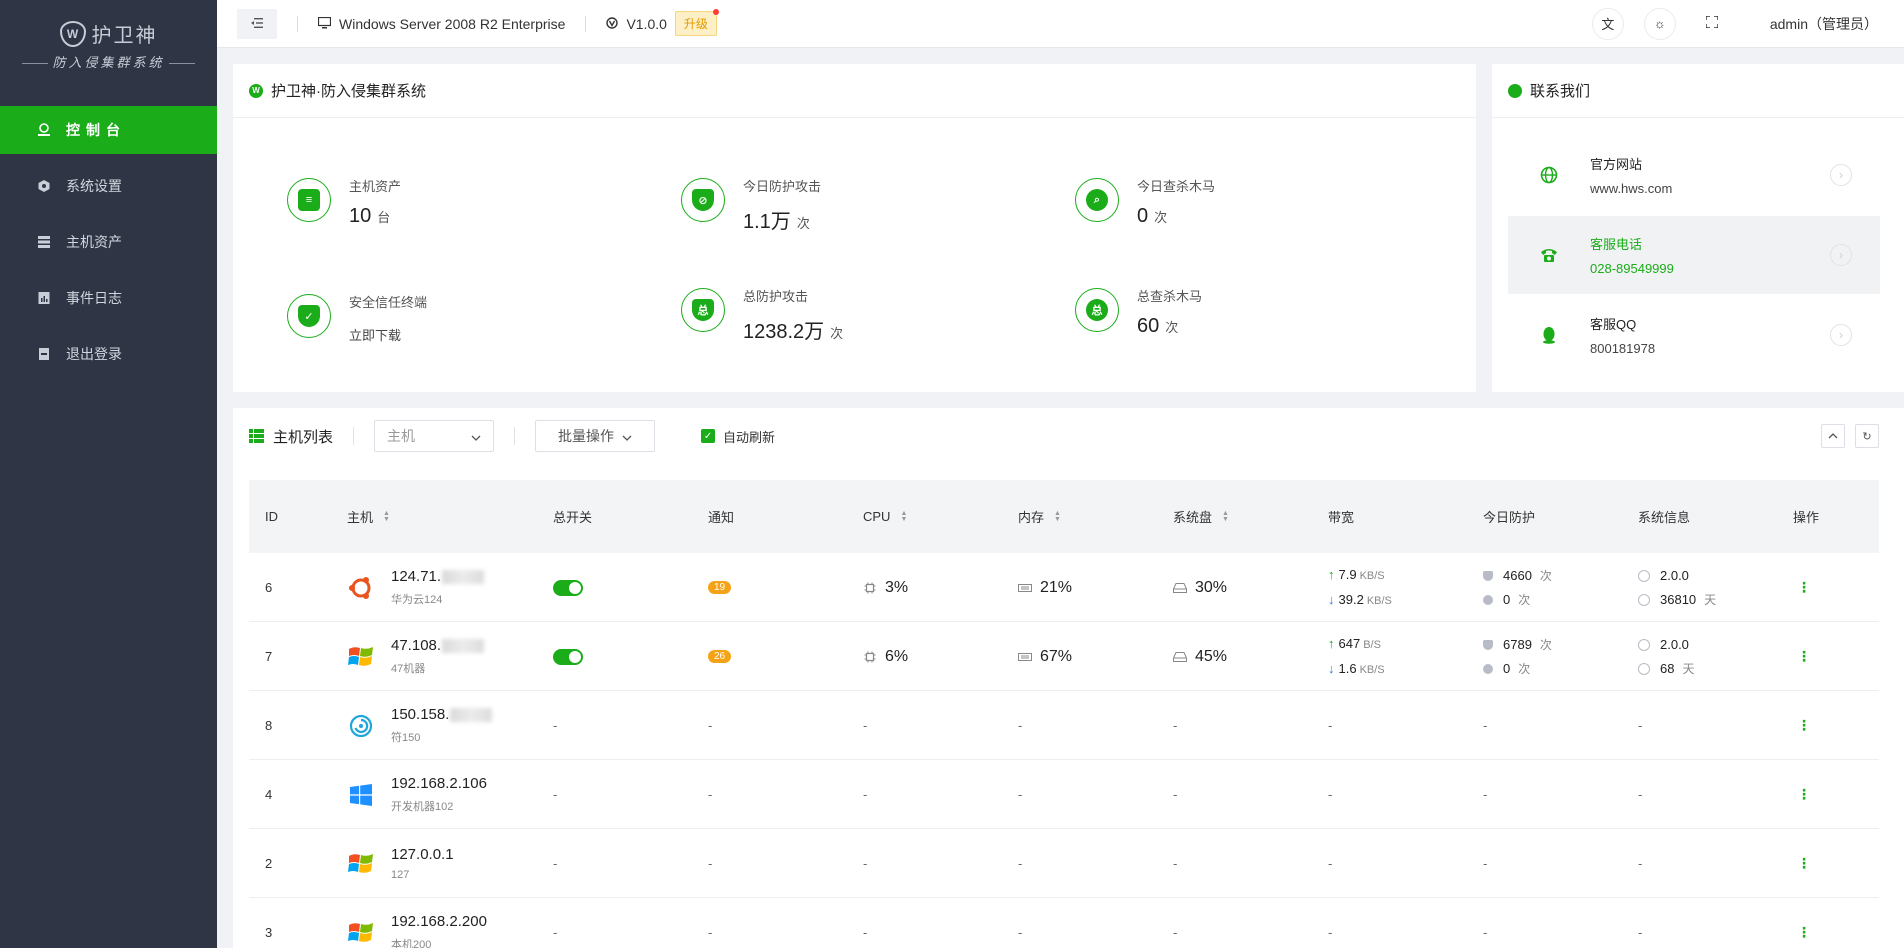 The height and width of the screenshot is (948, 1904). I want to click on mem-value: 67%, so click(1056, 656).